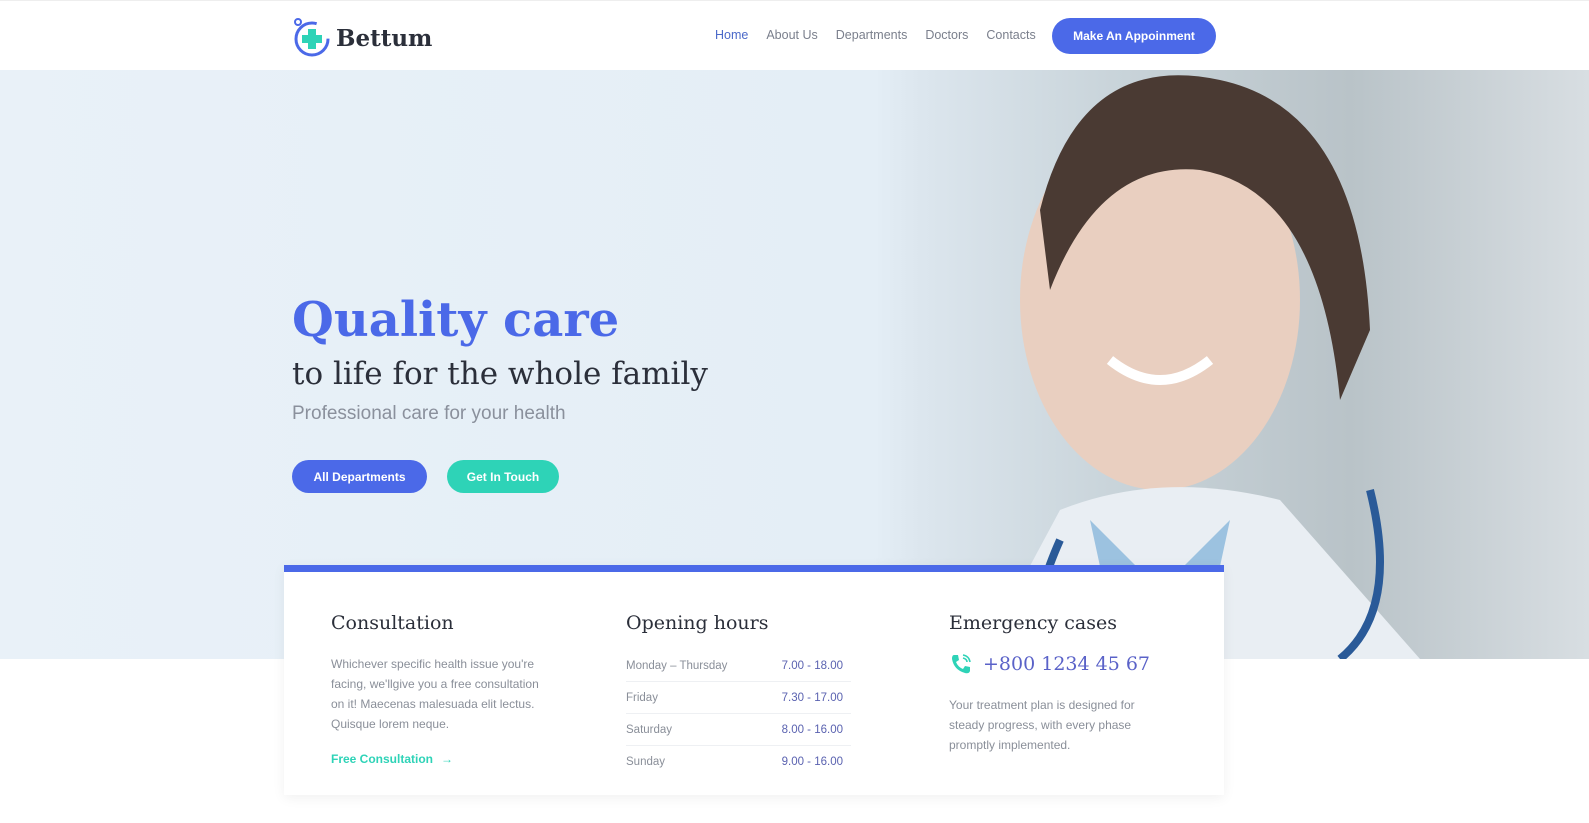  I want to click on hero-title: Quality care, so click(456, 320).